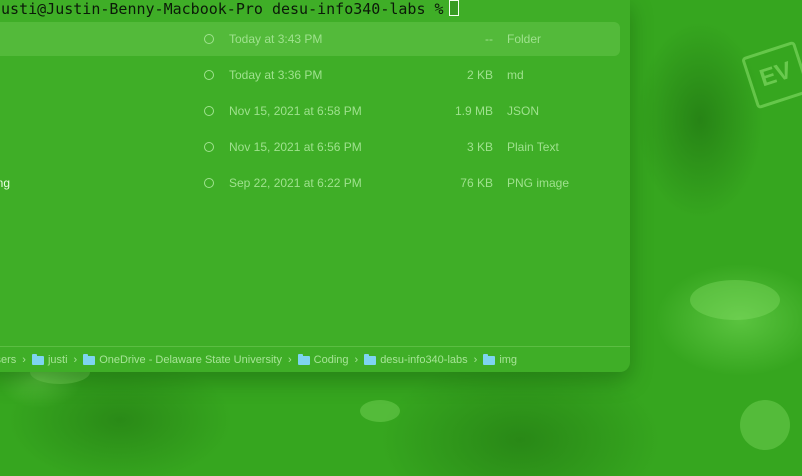  Describe the element at coordinates (479, 75) in the screenshot. I see `file-size: 2 KB` at that location.